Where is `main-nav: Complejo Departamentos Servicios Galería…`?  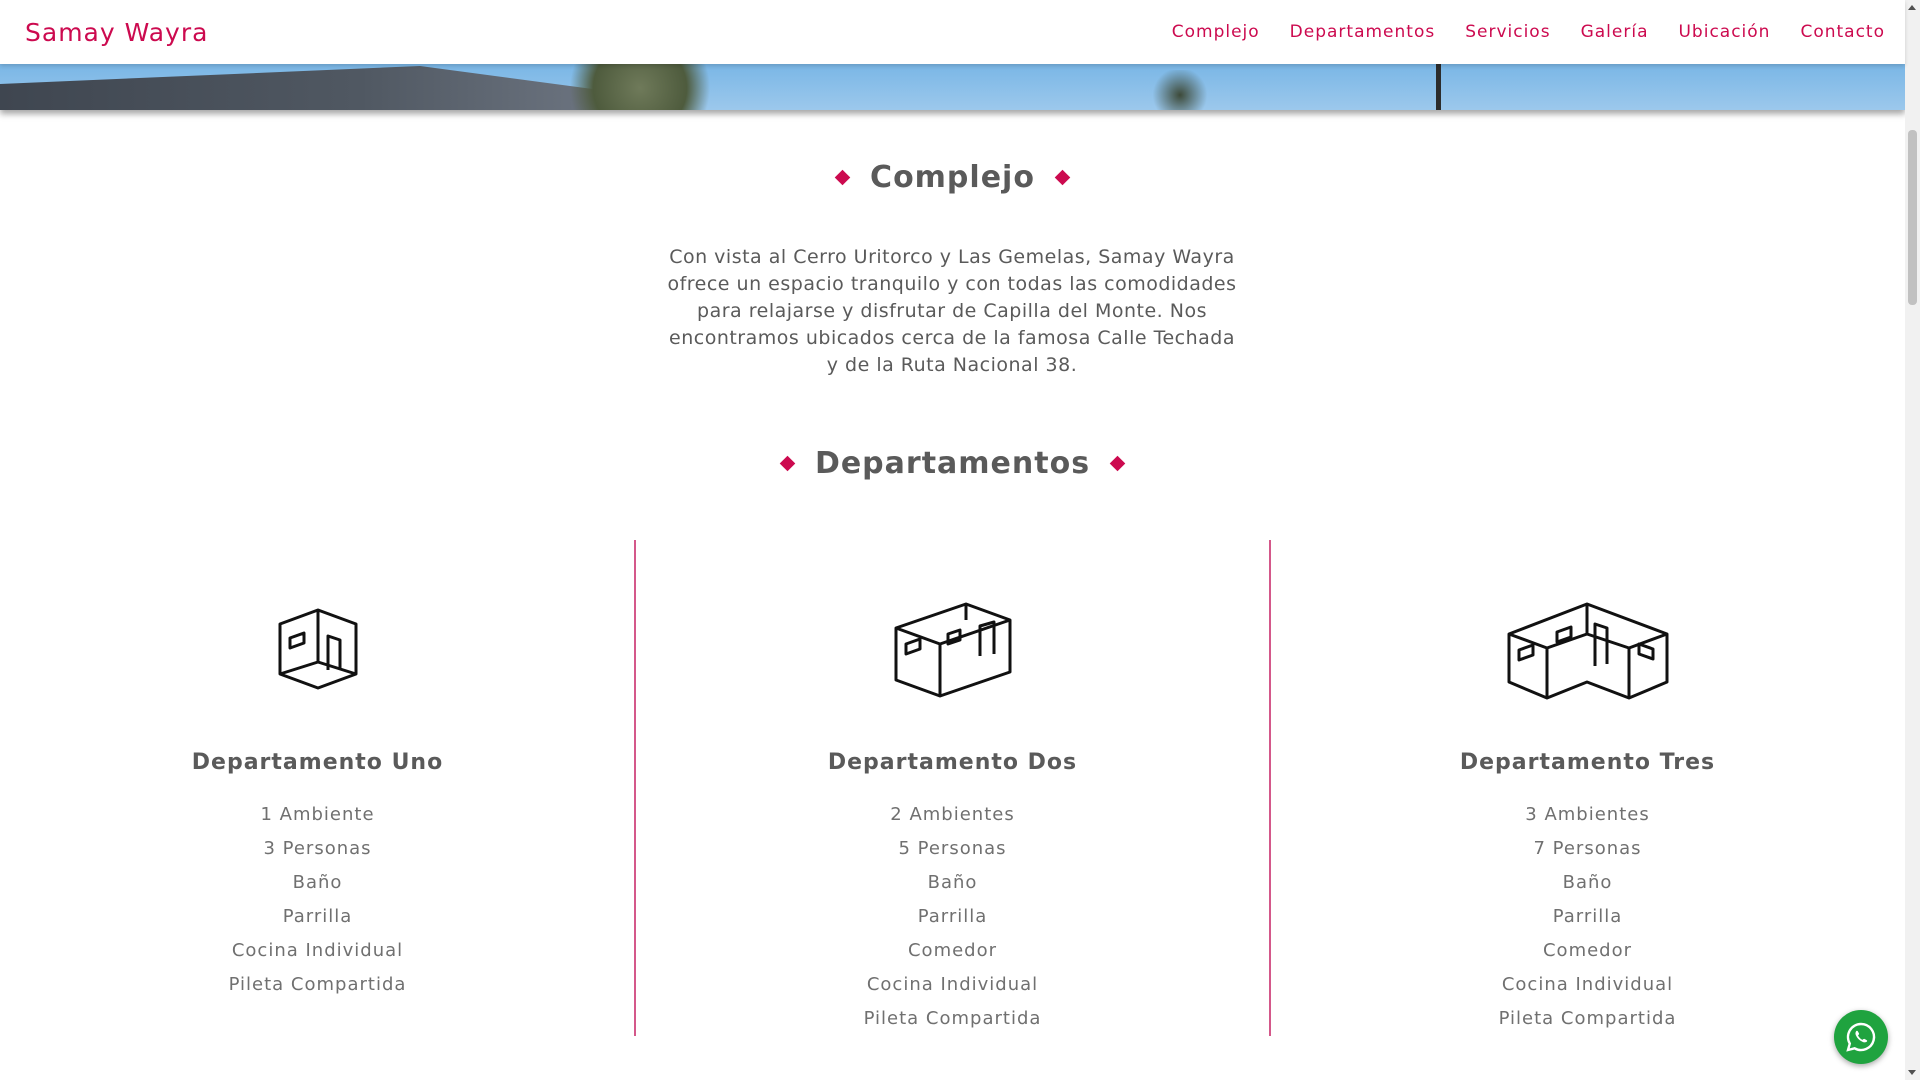 main-nav: Complejo Departamentos Servicios Galería… is located at coordinates (1513, 32).